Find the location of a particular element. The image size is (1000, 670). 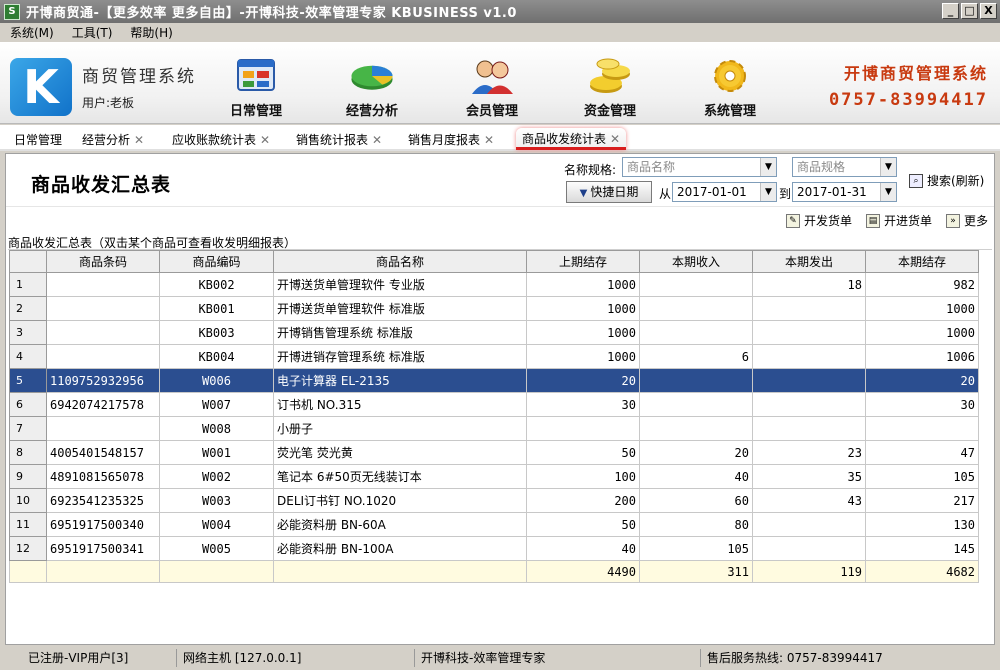

barcode-cell: 4891081565078 is located at coordinates (103, 476).